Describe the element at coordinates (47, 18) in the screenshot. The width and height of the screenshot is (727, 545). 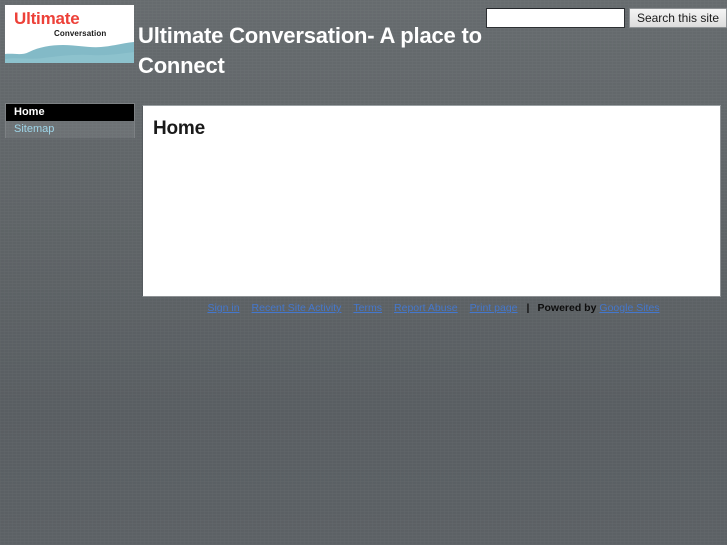
I see `logo-primary-text: Ultimate` at that location.